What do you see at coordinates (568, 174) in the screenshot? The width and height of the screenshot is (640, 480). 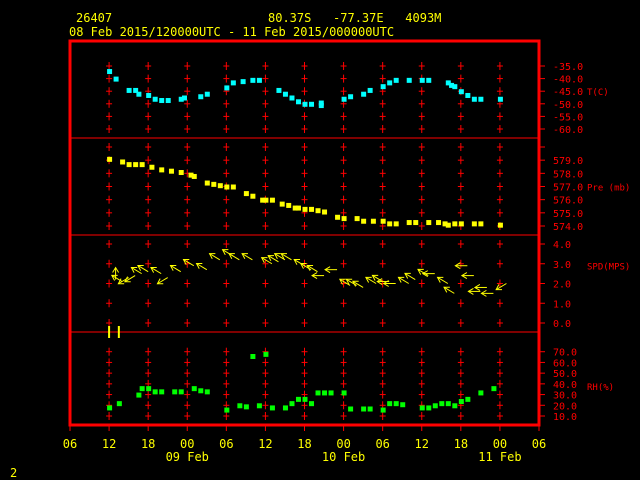 I see `y-tick-label-pres: 578.0` at bounding box center [568, 174].